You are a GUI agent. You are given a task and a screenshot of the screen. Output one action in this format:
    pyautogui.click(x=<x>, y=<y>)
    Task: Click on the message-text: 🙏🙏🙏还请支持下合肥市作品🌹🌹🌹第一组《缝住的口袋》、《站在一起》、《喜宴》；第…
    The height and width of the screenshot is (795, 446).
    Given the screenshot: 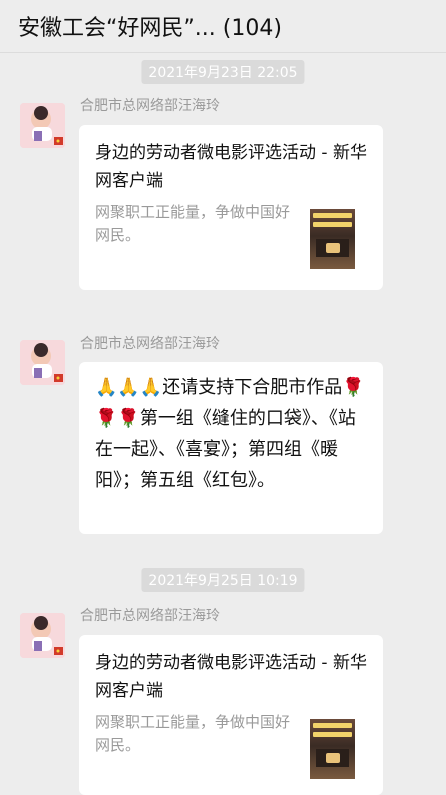 What is the action you would take?
    pyautogui.click(x=230, y=434)
    